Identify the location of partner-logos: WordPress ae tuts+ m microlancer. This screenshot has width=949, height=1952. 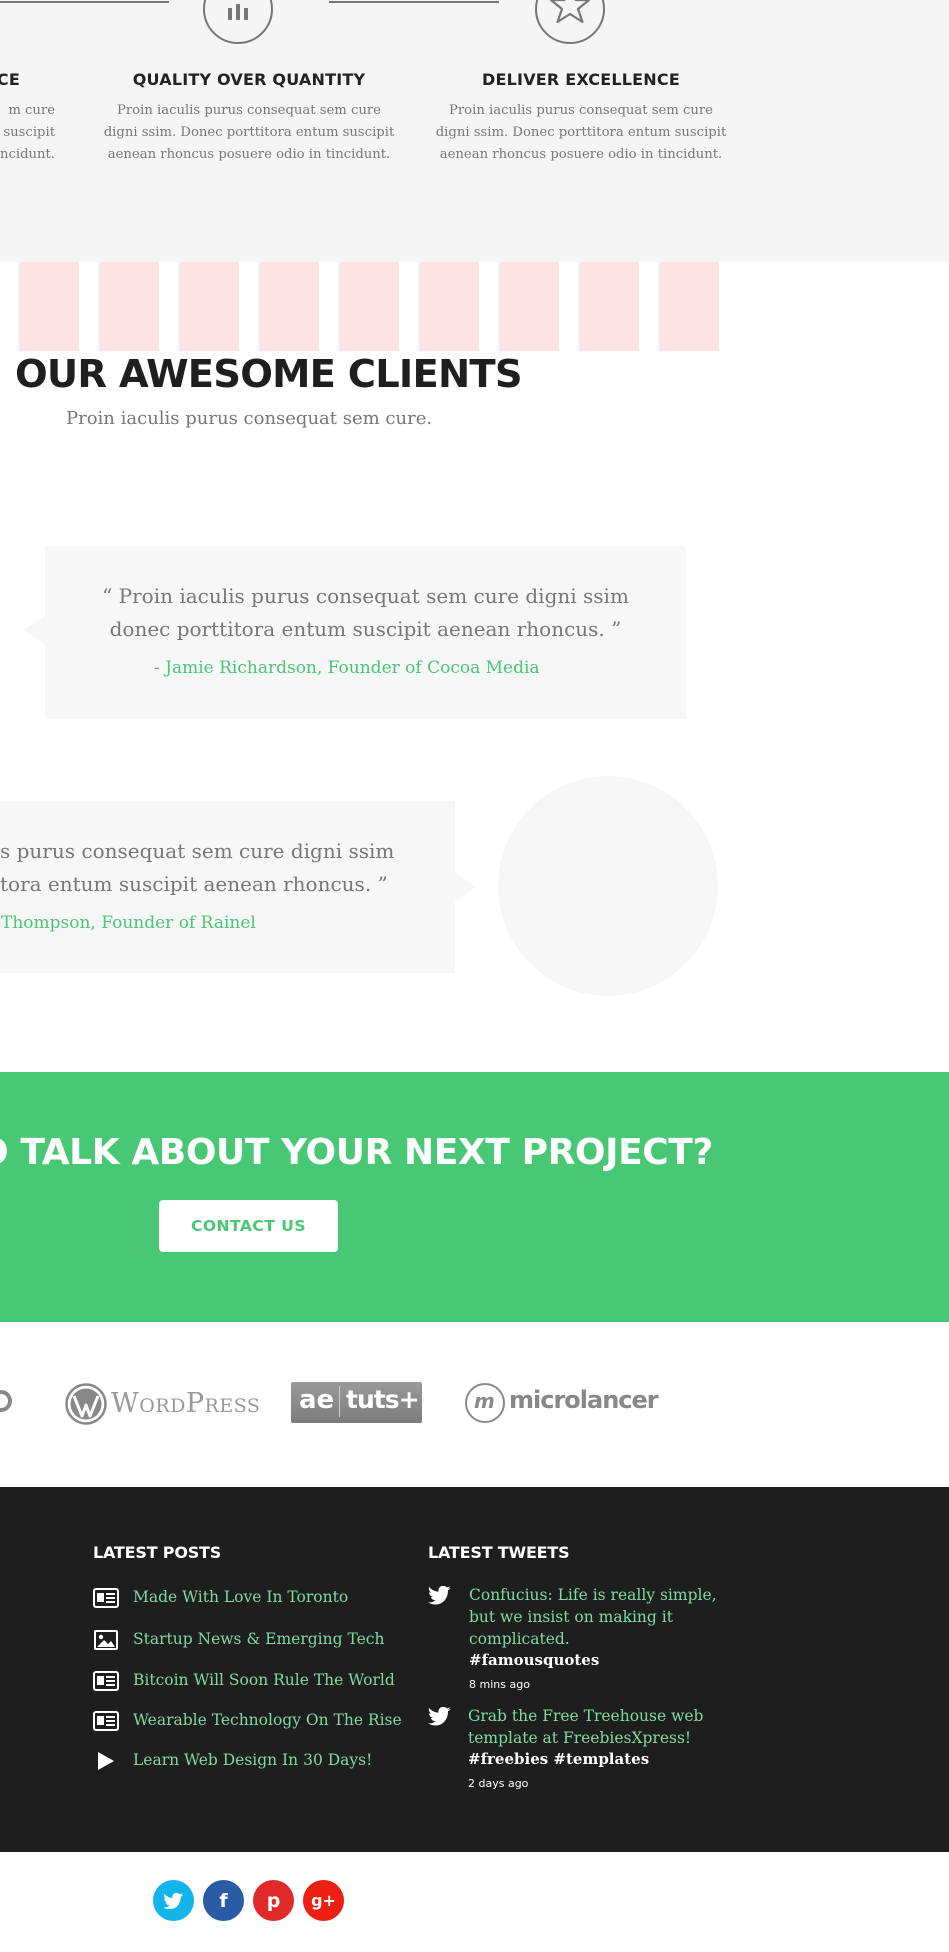
(474, 1404).